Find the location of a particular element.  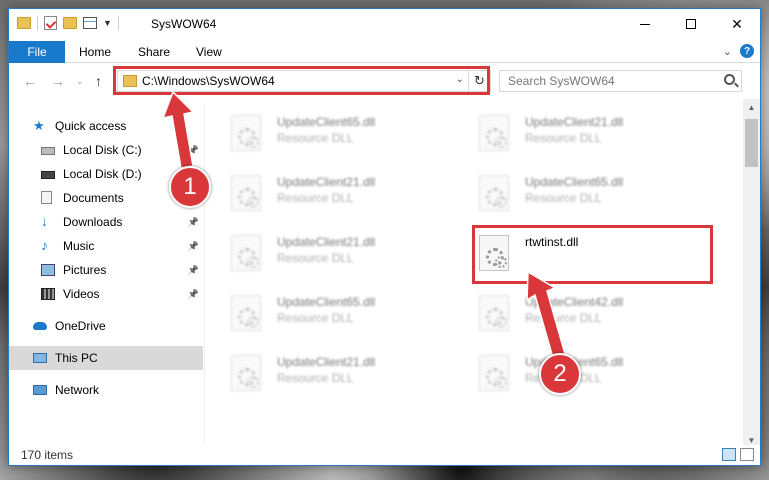

sidebar-item-label: Pictures is located at coordinates (85, 270).